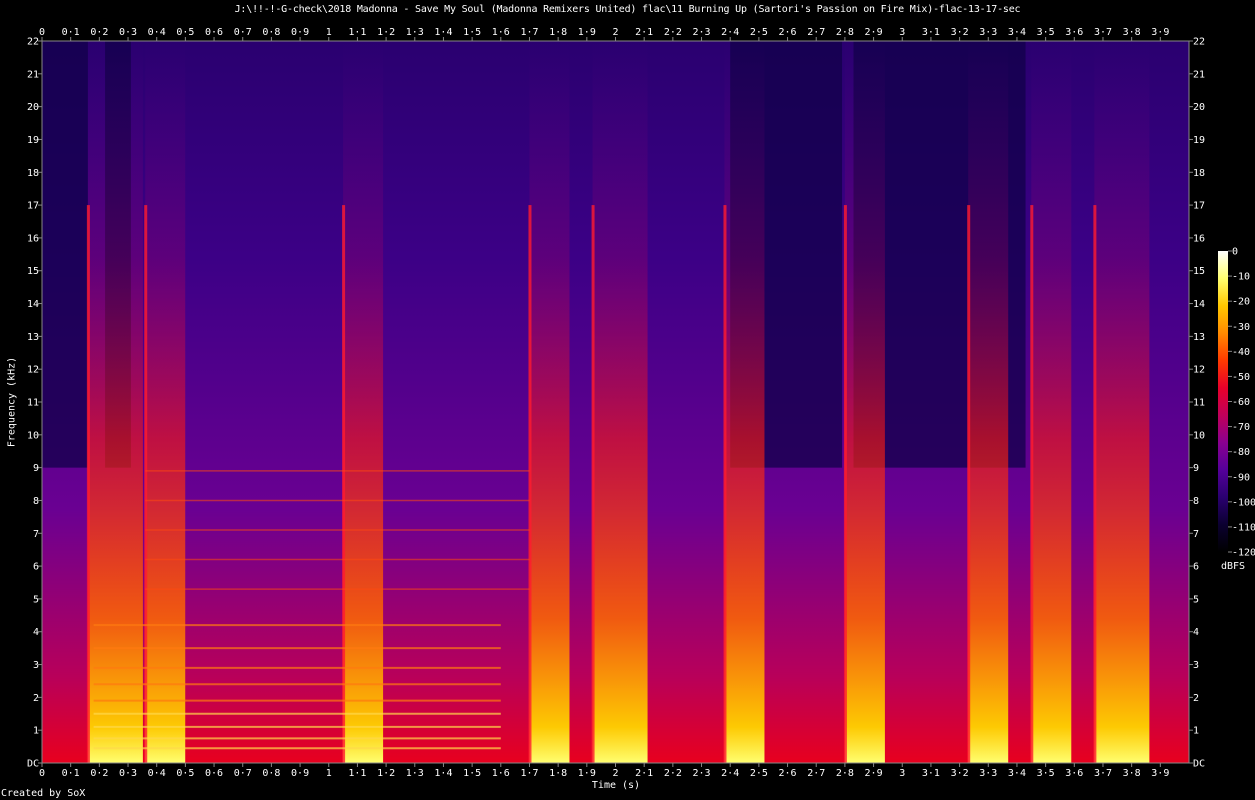 Image resolution: width=1255 pixels, height=800 pixels. I want to click on x-tick-label-top: 1·9, so click(587, 32).